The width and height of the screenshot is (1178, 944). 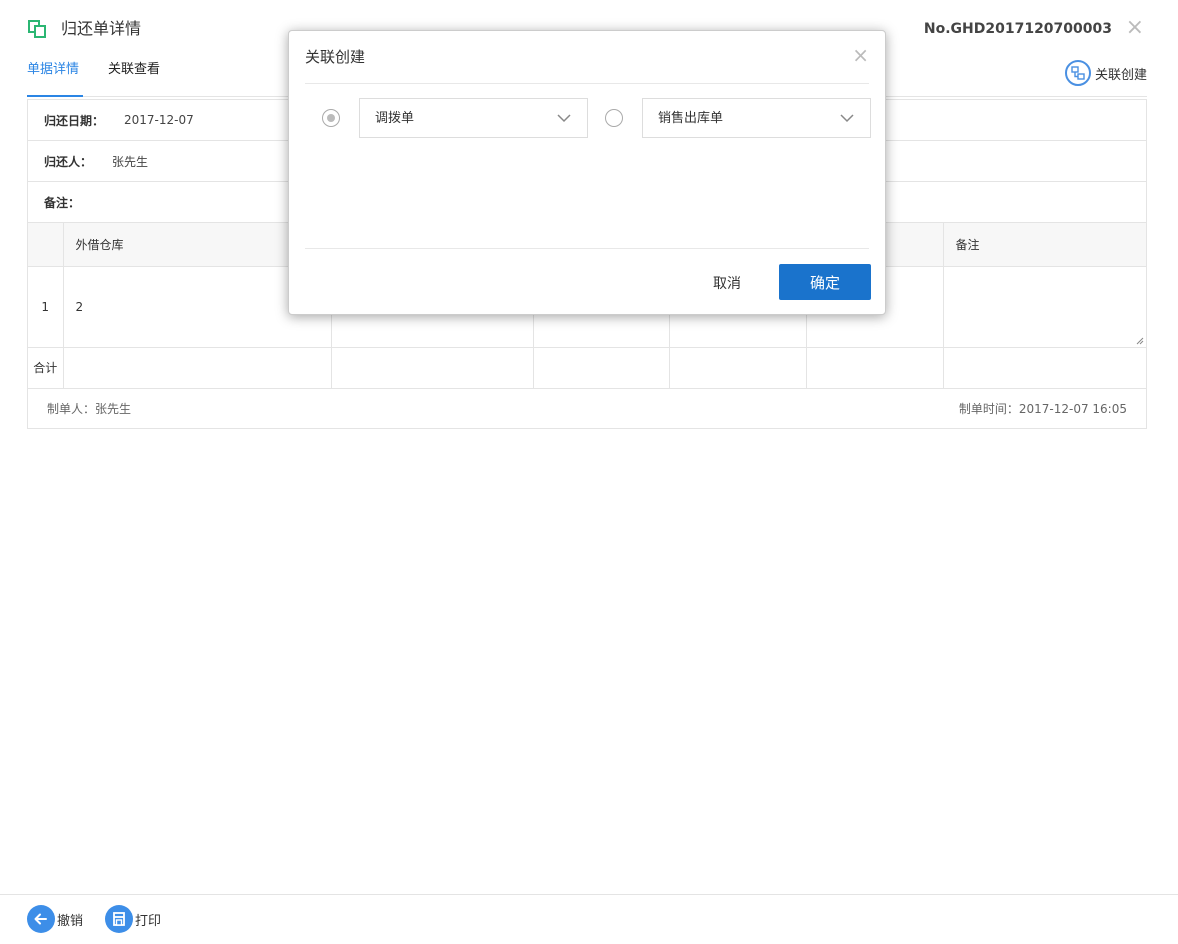 What do you see at coordinates (756, 118) in the screenshot?
I see `option-2-select: 销售出库单` at bounding box center [756, 118].